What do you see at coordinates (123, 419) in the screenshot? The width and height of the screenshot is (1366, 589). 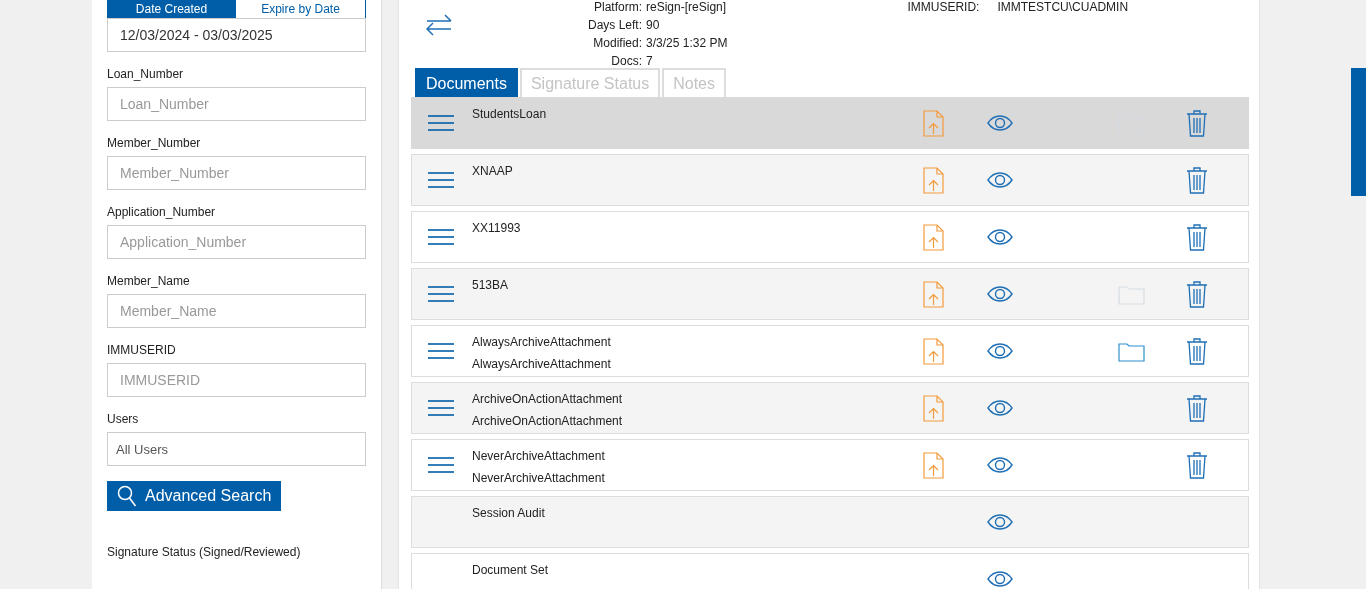 I see `field-label: Users` at bounding box center [123, 419].